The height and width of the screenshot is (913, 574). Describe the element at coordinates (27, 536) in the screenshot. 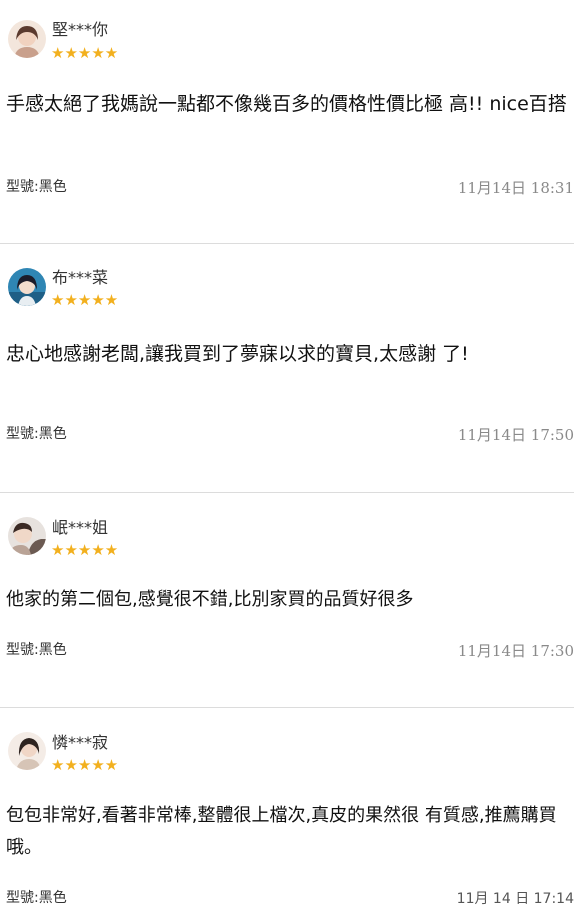

I see `avatar-person-icon` at that location.